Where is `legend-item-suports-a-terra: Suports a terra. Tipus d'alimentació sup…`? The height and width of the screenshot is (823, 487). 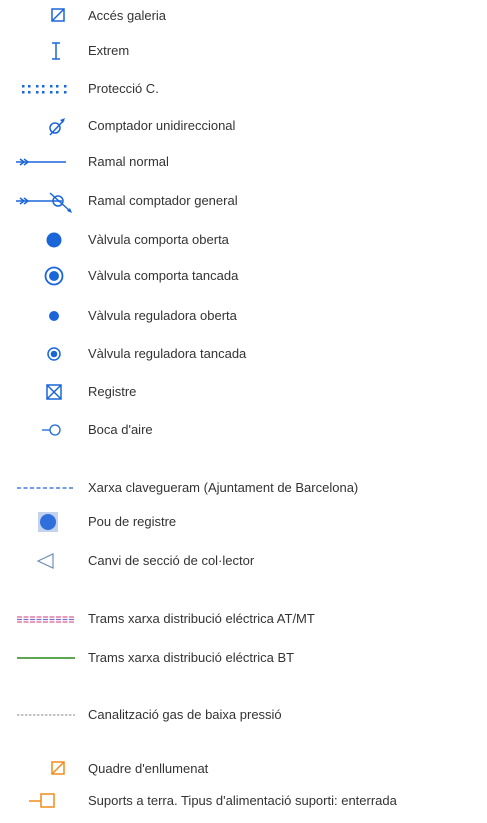
legend-item-suports-a-terra: Suports a terra. Tipus d'alimentació sup… is located at coordinates (243, 801).